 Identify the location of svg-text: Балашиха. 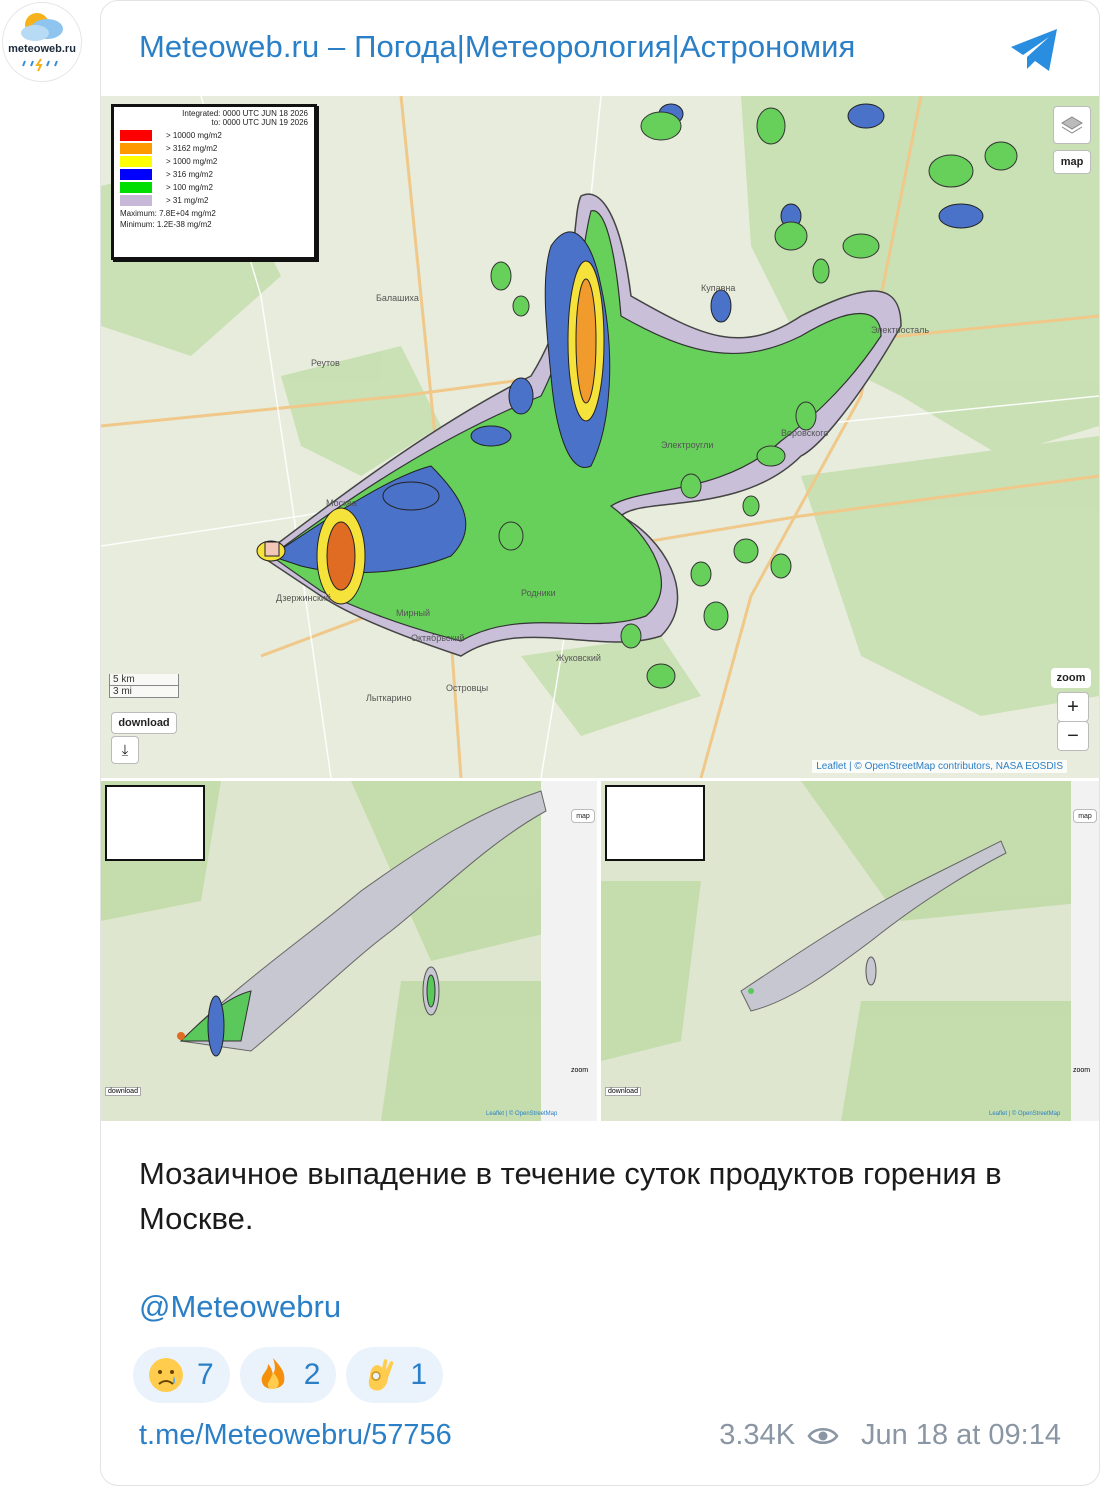
(397, 298).